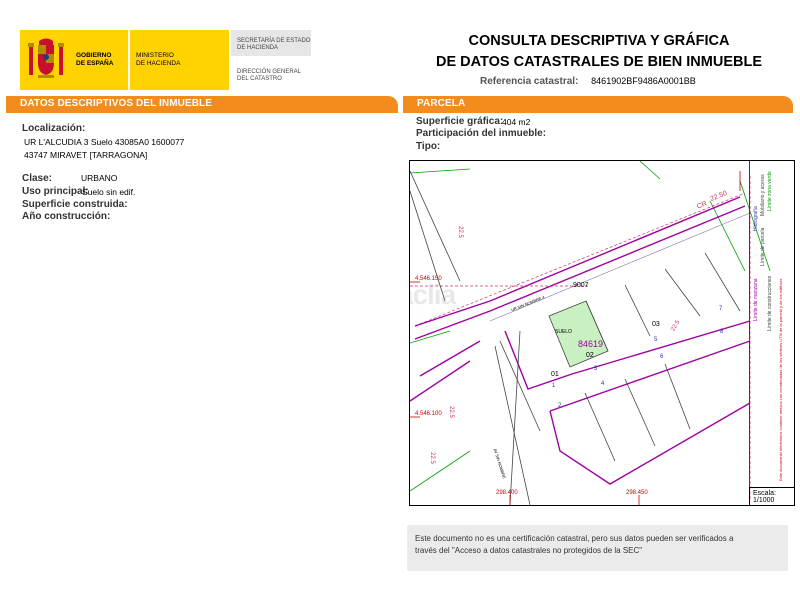 Image resolution: width=800 pixels, height=600 pixels. Describe the element at coordinates (764, 500) in the screenshot. I see `scale-value: 1/1000` at that location.